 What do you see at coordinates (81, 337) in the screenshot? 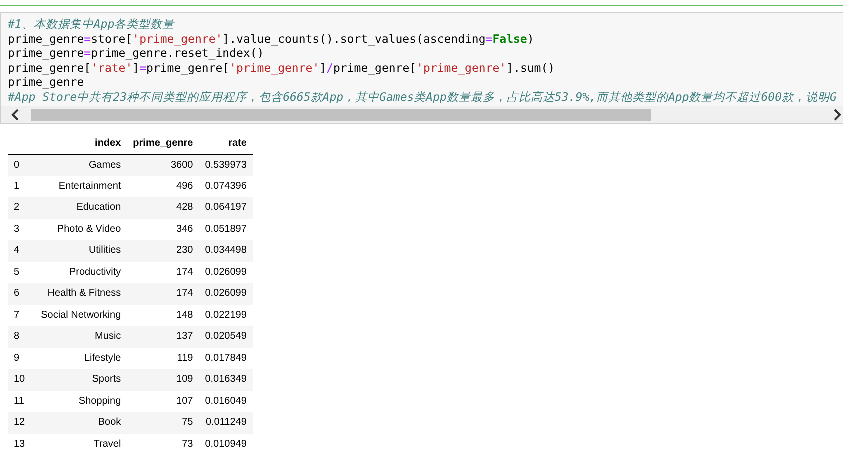
I see `table-cell: Music` at bounding box center [81, 337].